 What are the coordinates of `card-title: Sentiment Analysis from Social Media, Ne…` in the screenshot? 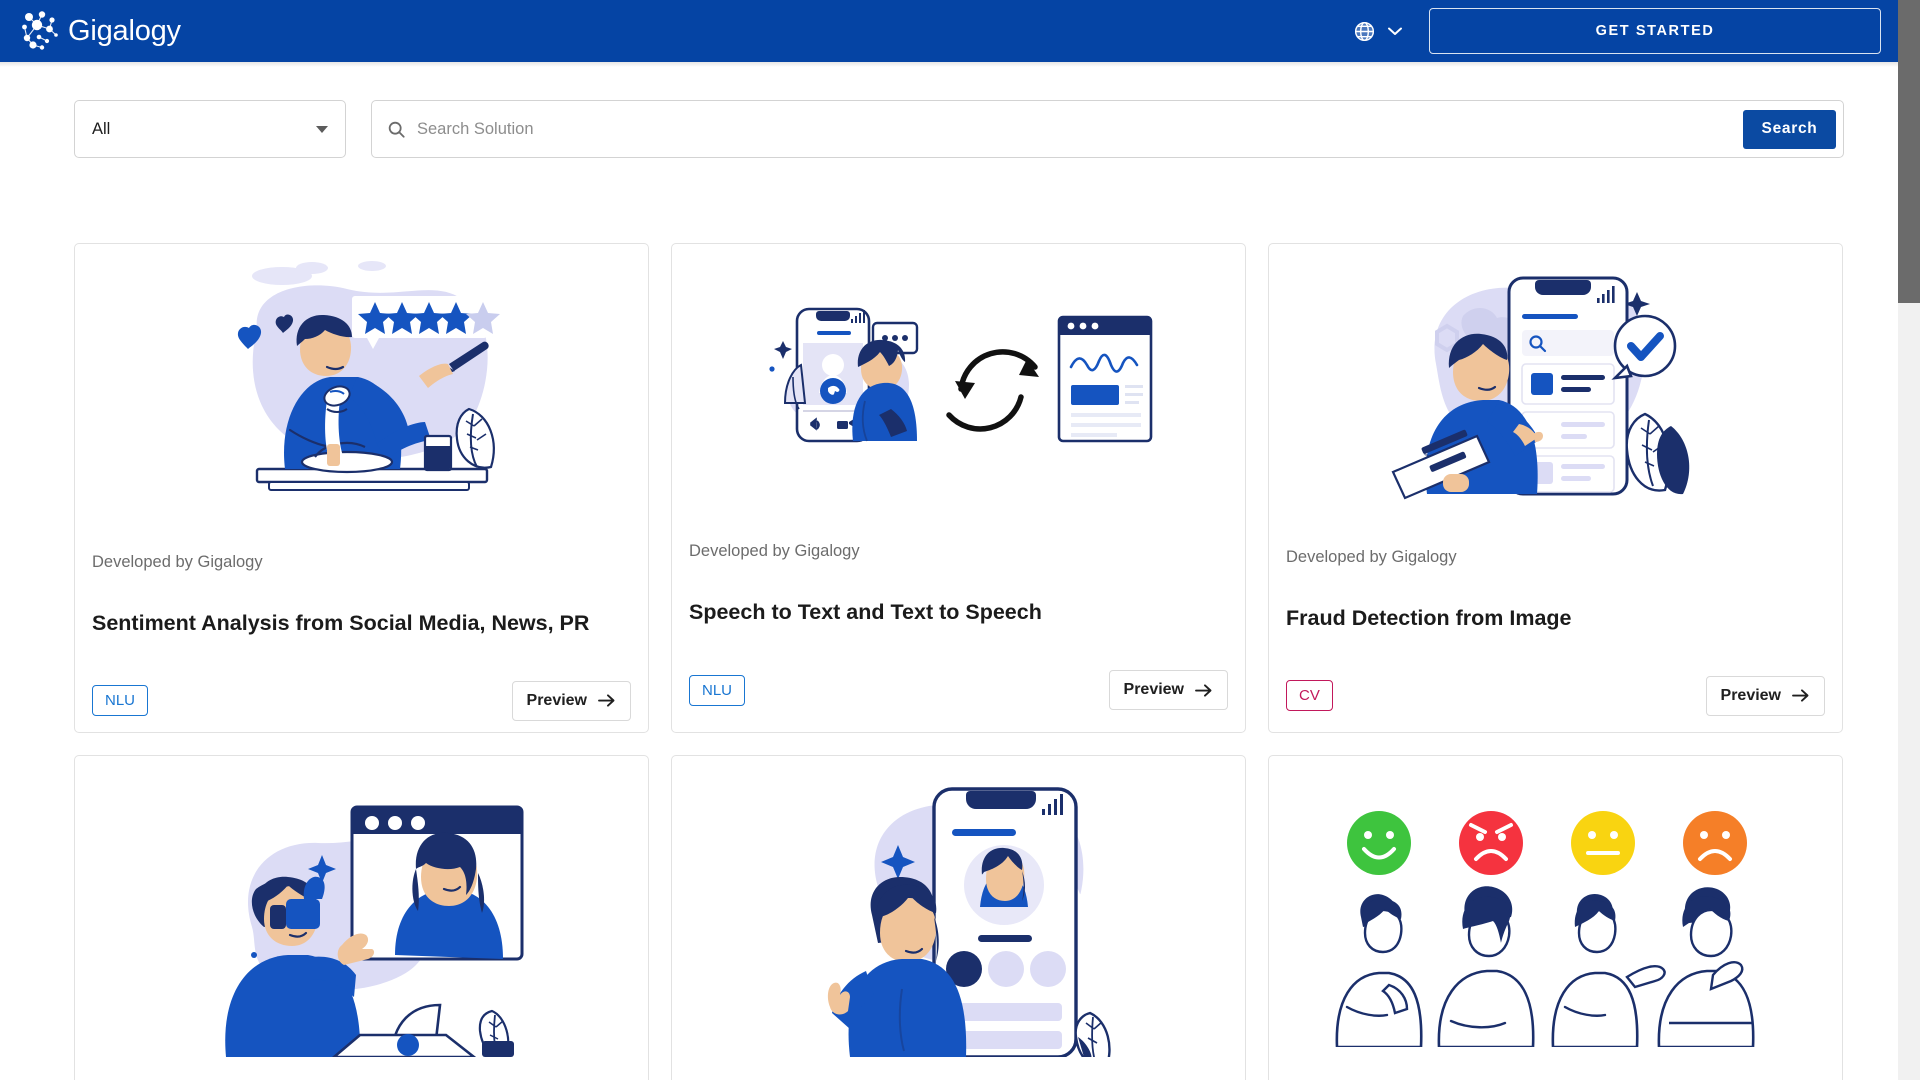 It's located at (341, 623).